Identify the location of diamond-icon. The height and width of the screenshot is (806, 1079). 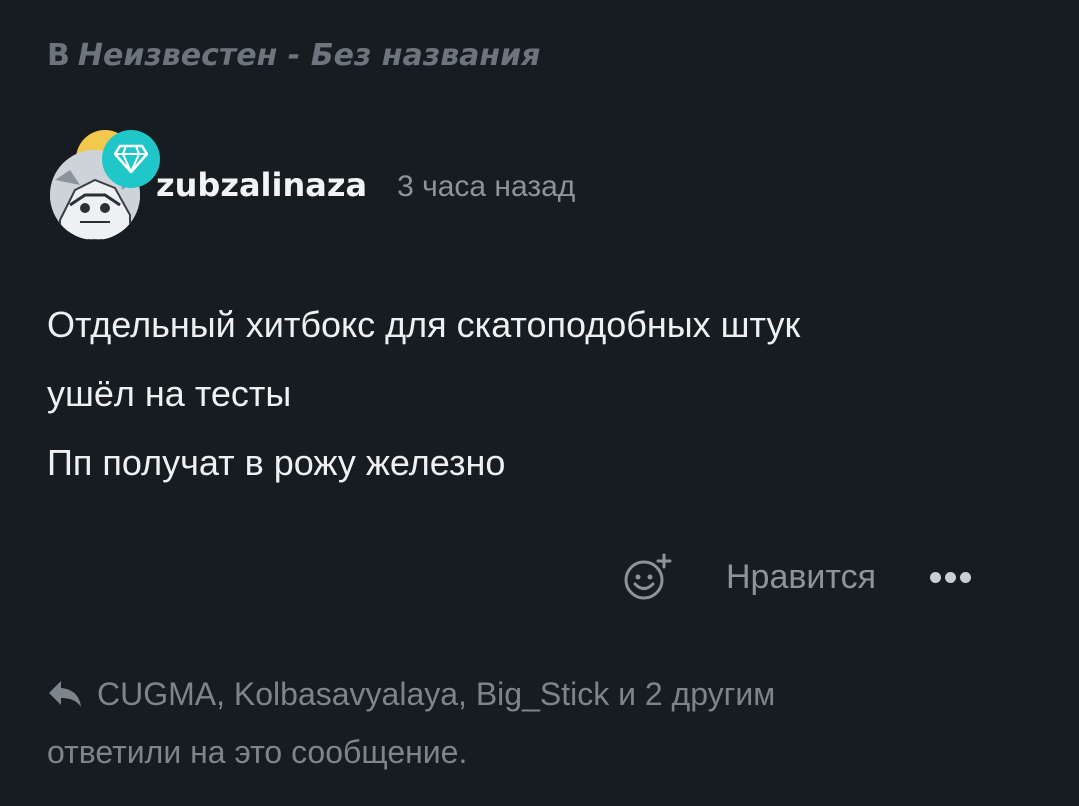
(131, 159).